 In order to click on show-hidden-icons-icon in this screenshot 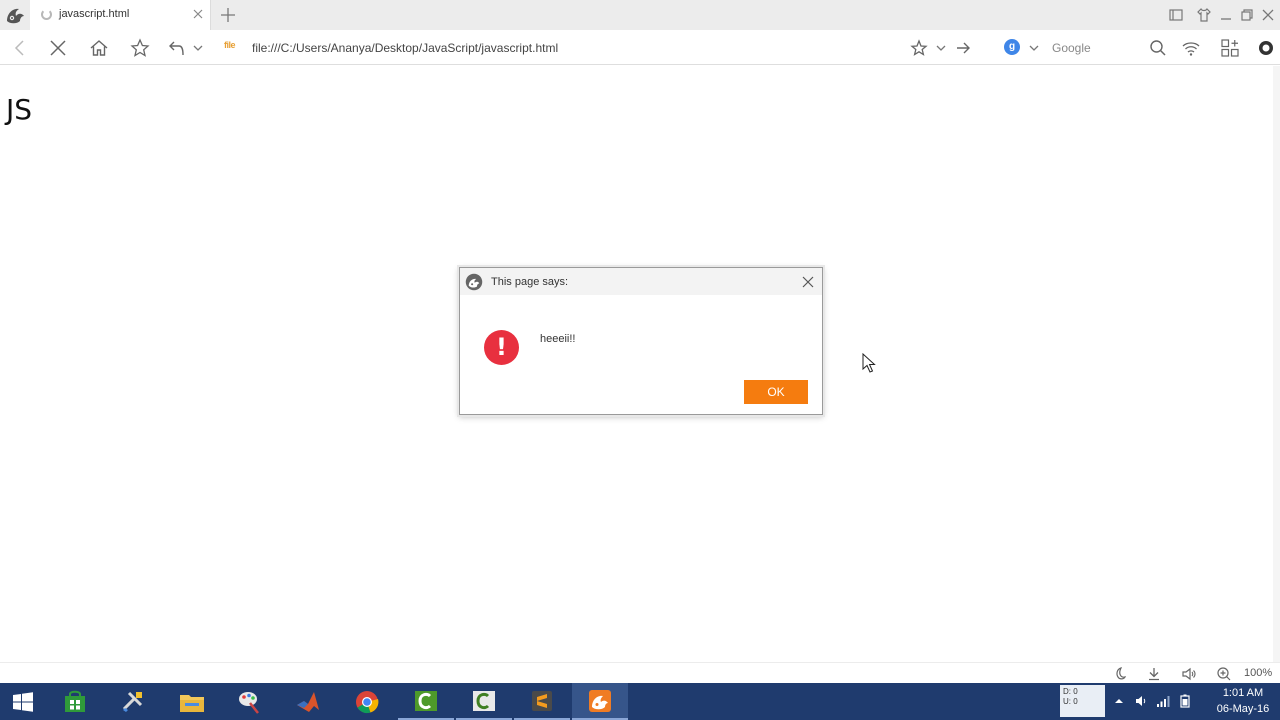, I will do `click(1119, 701)`.